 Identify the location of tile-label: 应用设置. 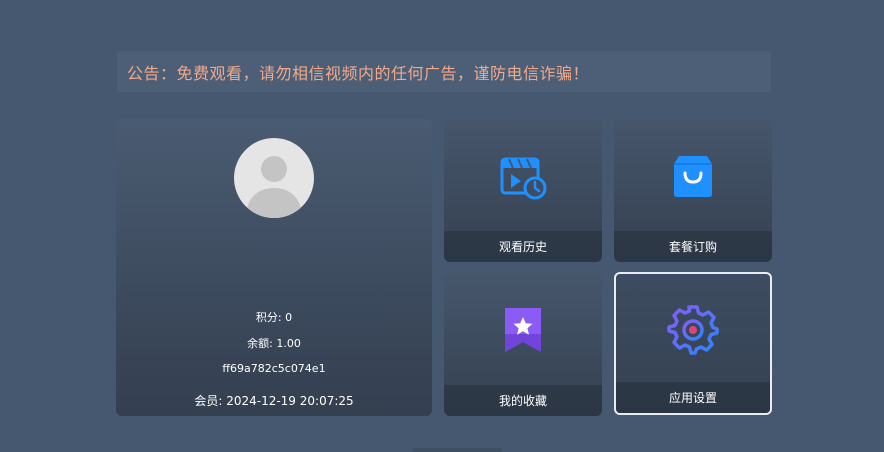
(692, 398).